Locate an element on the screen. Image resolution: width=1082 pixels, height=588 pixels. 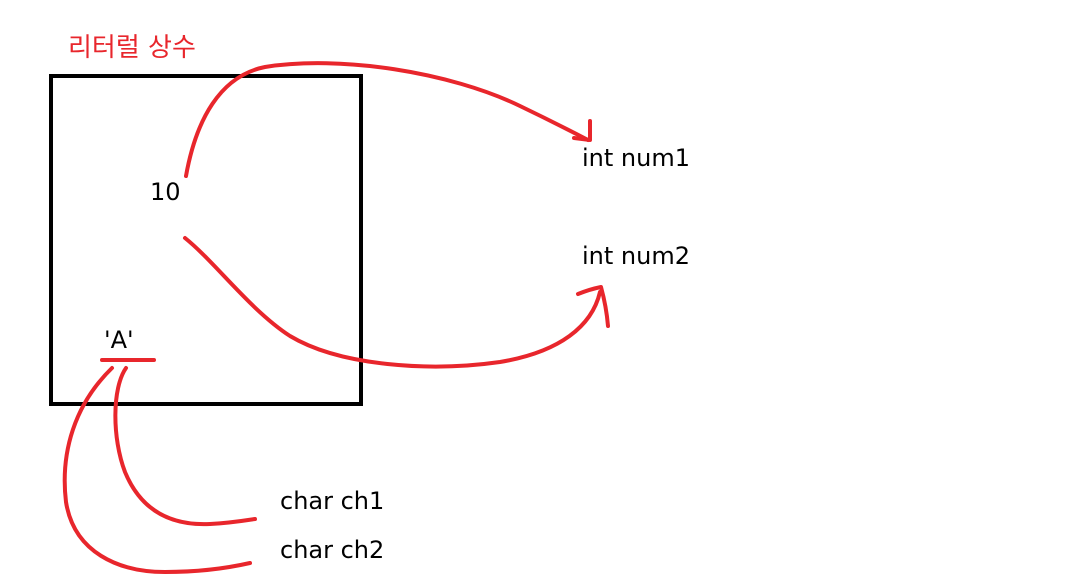
arrow-a-to-ch2 is located at coordinates (157, 470).